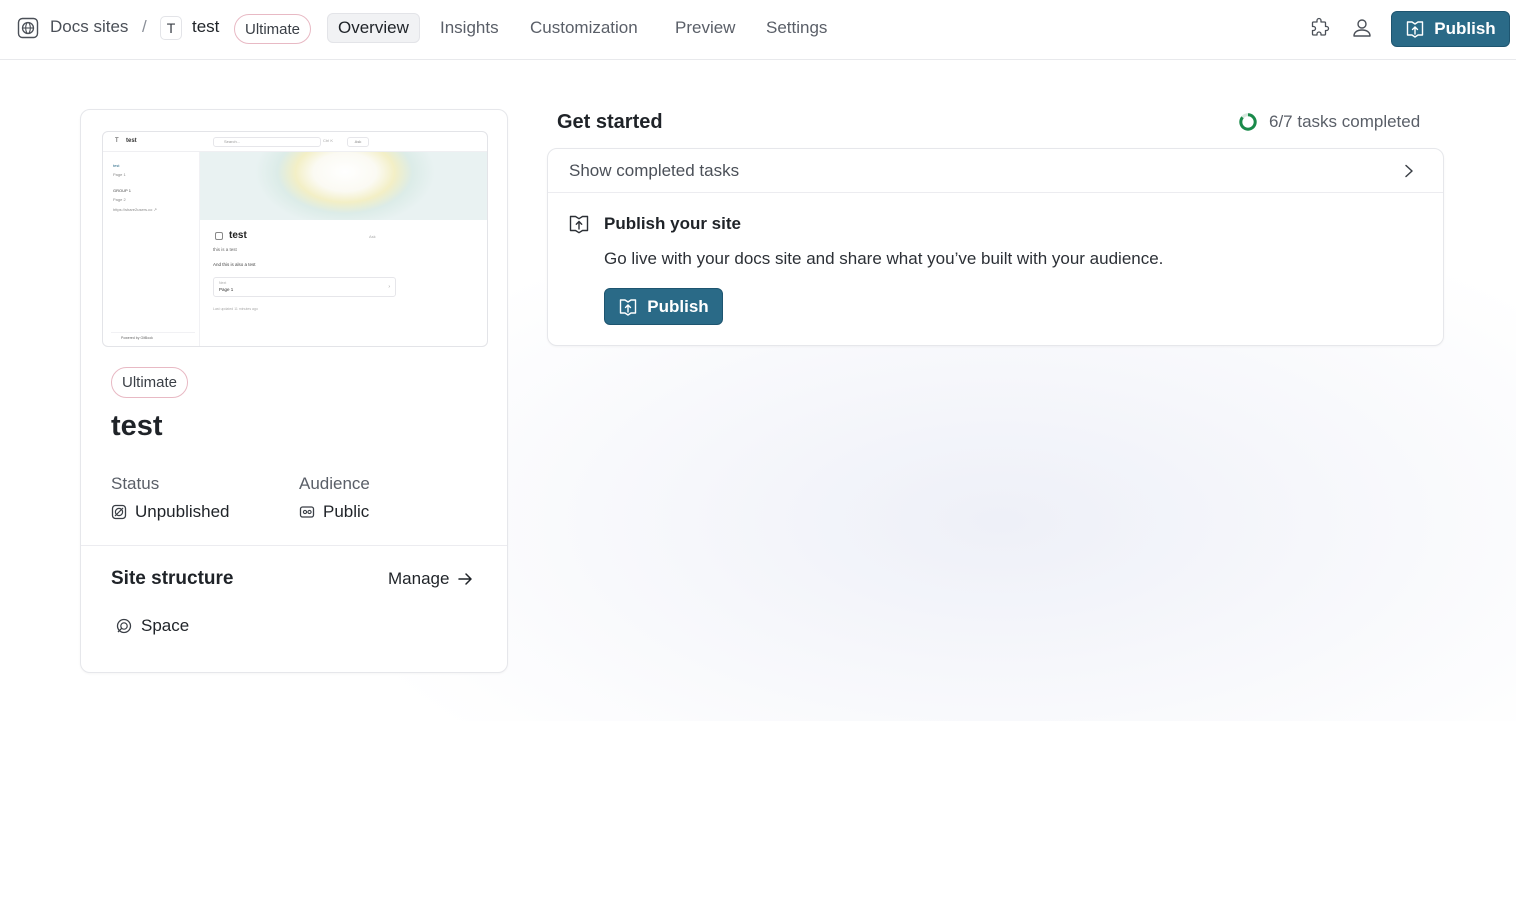  What do you see at coordinates (122, 190) in the screenshot?
I see `preview-sidebar-group: GROUP 1` at bounding box center [122, 190].